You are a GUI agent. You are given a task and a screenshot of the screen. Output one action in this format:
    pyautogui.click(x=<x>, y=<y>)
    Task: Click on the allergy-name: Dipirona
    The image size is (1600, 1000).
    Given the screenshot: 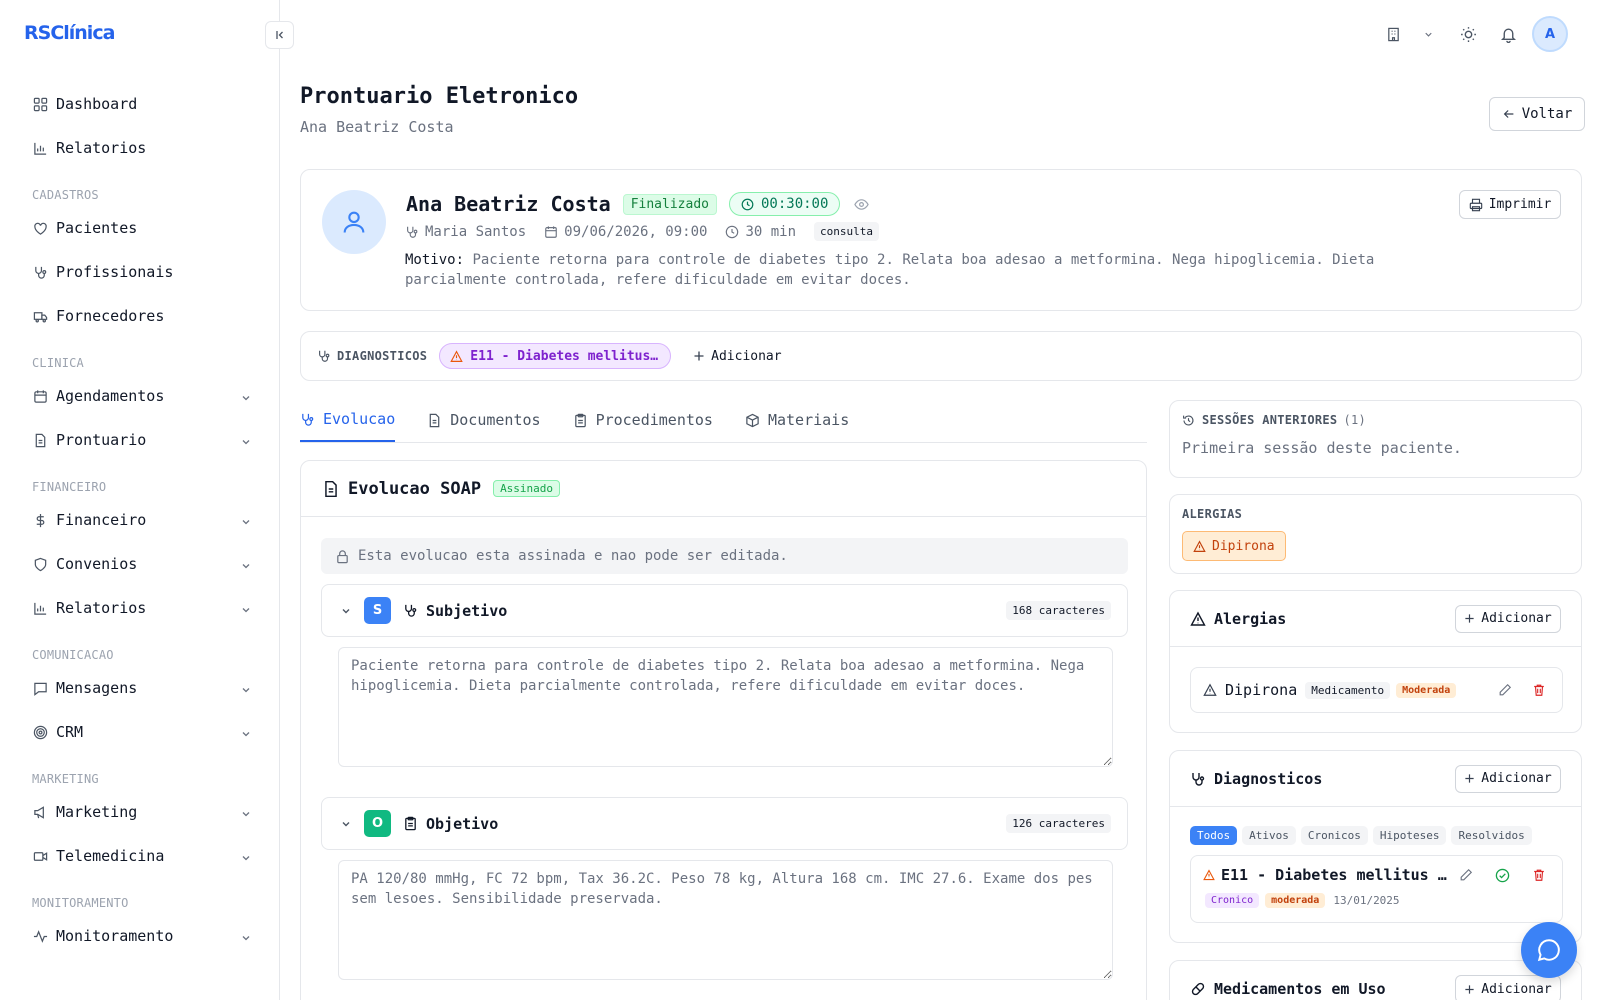 What is the action you would take?
    pyautogui.click(x=1261, y=690)
    